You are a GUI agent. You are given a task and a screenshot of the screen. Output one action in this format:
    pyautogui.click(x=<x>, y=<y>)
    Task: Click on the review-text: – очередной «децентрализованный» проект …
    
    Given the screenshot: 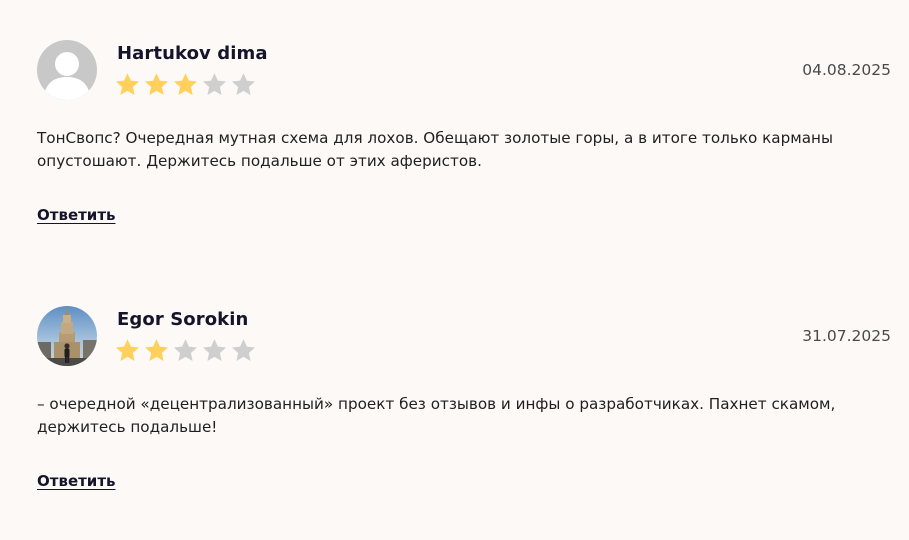 What is the action you would take?
    pyautogui.click(x=436, y=415)
    